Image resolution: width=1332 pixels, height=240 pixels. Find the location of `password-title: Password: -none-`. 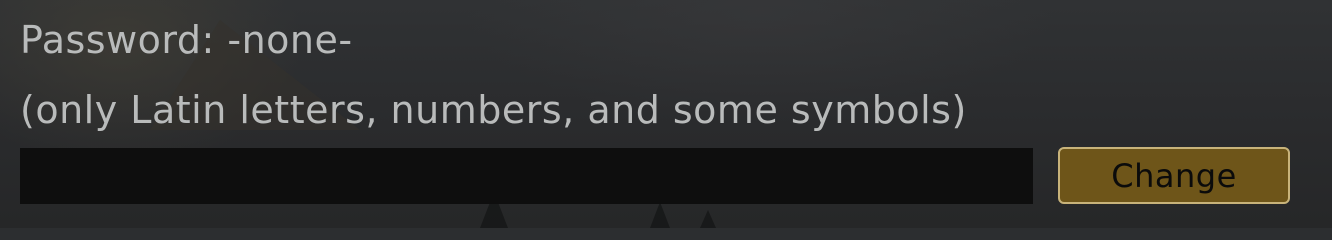

password-title: Password: -none- is located at coordinates (186, 40).